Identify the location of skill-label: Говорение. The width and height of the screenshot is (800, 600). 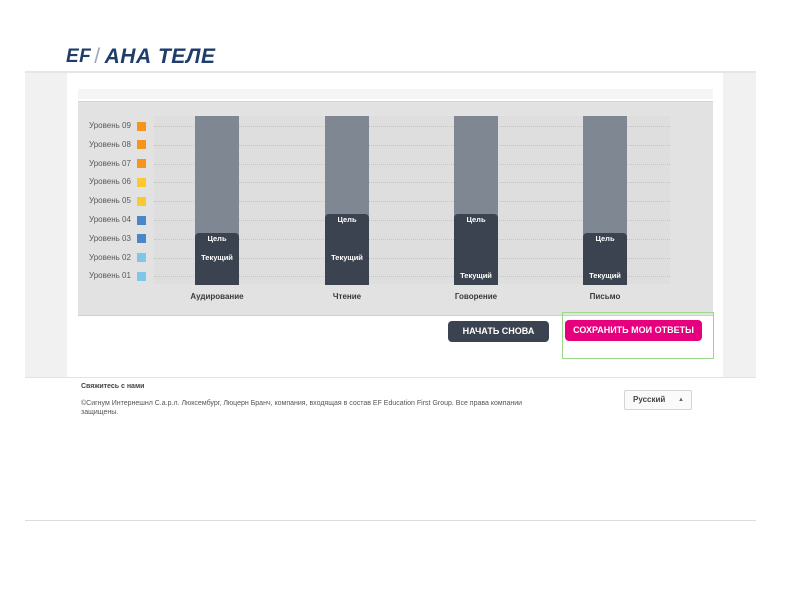
(476, 296).